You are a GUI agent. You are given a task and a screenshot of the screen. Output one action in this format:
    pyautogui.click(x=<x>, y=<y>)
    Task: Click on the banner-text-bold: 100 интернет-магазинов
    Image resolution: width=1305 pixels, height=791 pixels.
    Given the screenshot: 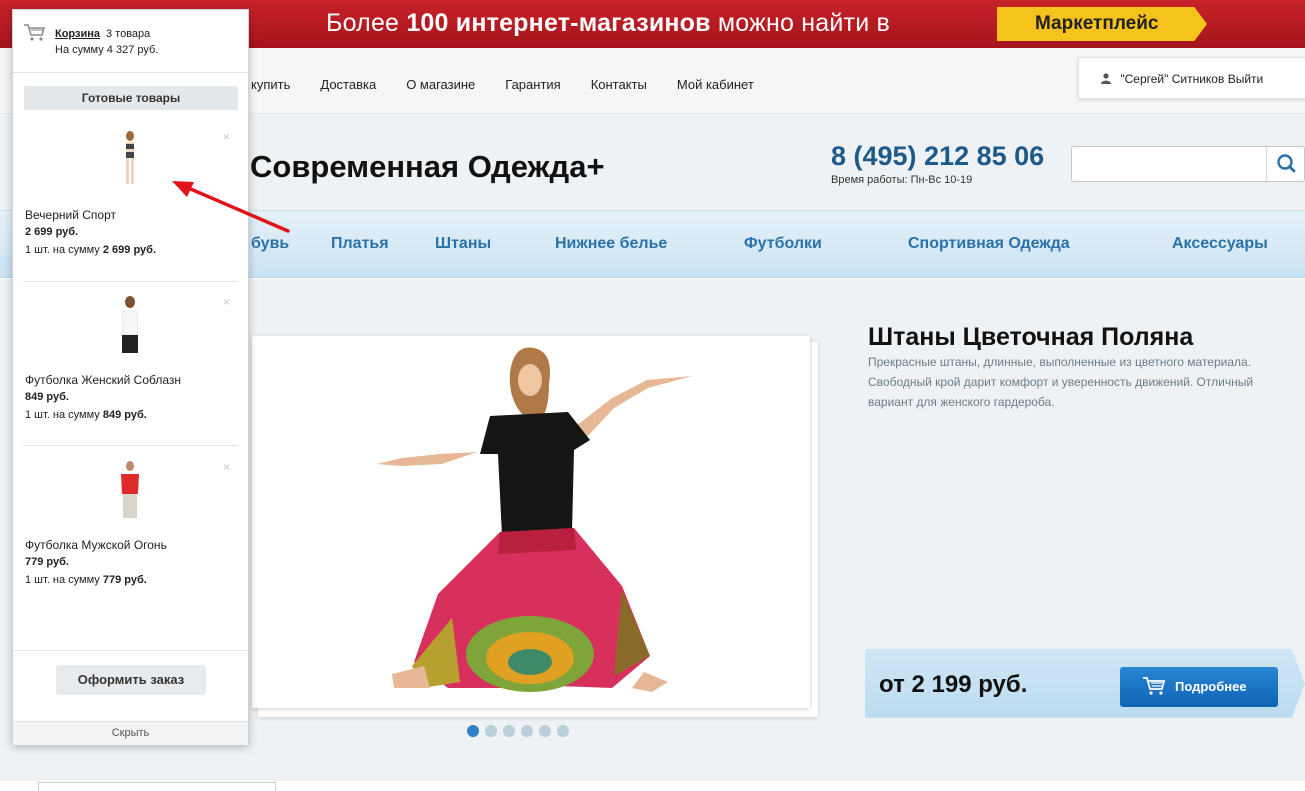 What is the action you would take?
    pyautogui.click(x=558, y=23)
    